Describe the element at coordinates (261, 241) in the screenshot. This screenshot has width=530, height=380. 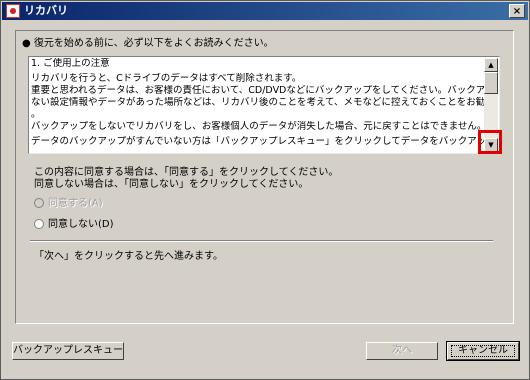
I see `separator` at that location.